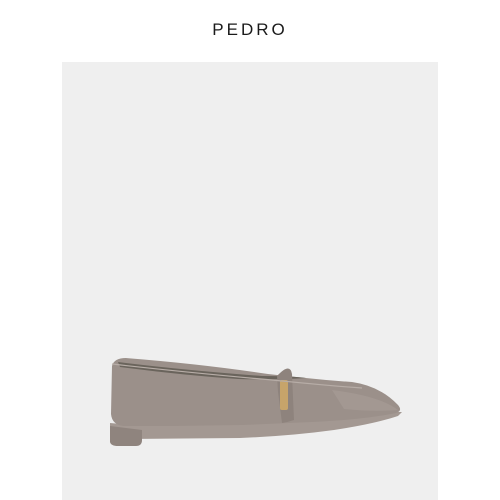 The height and width of the screenshot is (500, 500). Describe the element at coordinates (284, 395) in the screenshot. I see `strap-buckle` at that location.